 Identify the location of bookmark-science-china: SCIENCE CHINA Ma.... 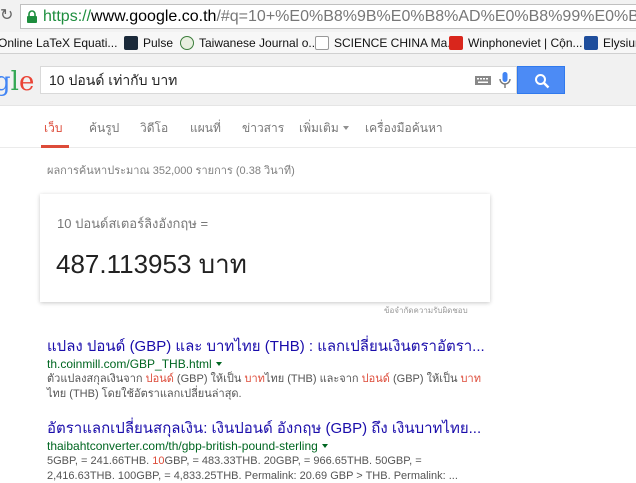
(386, 43).